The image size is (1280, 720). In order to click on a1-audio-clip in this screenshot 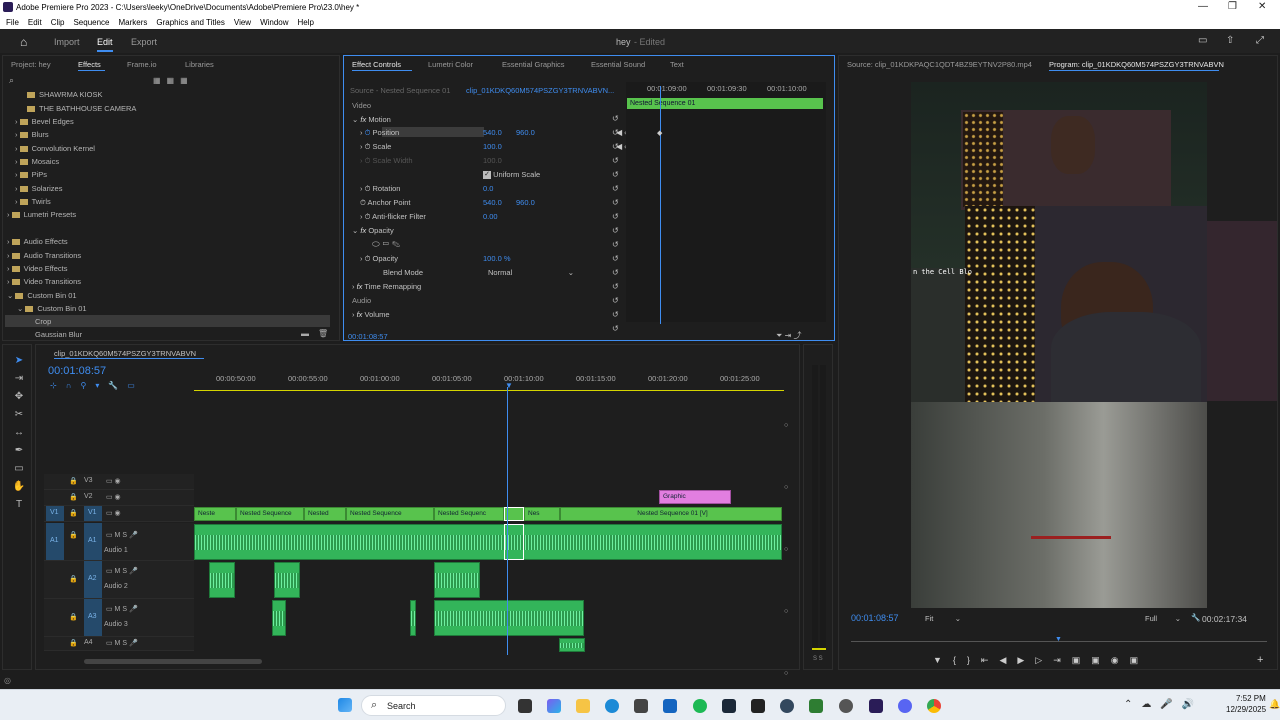, I will do `click(488, 542)`.